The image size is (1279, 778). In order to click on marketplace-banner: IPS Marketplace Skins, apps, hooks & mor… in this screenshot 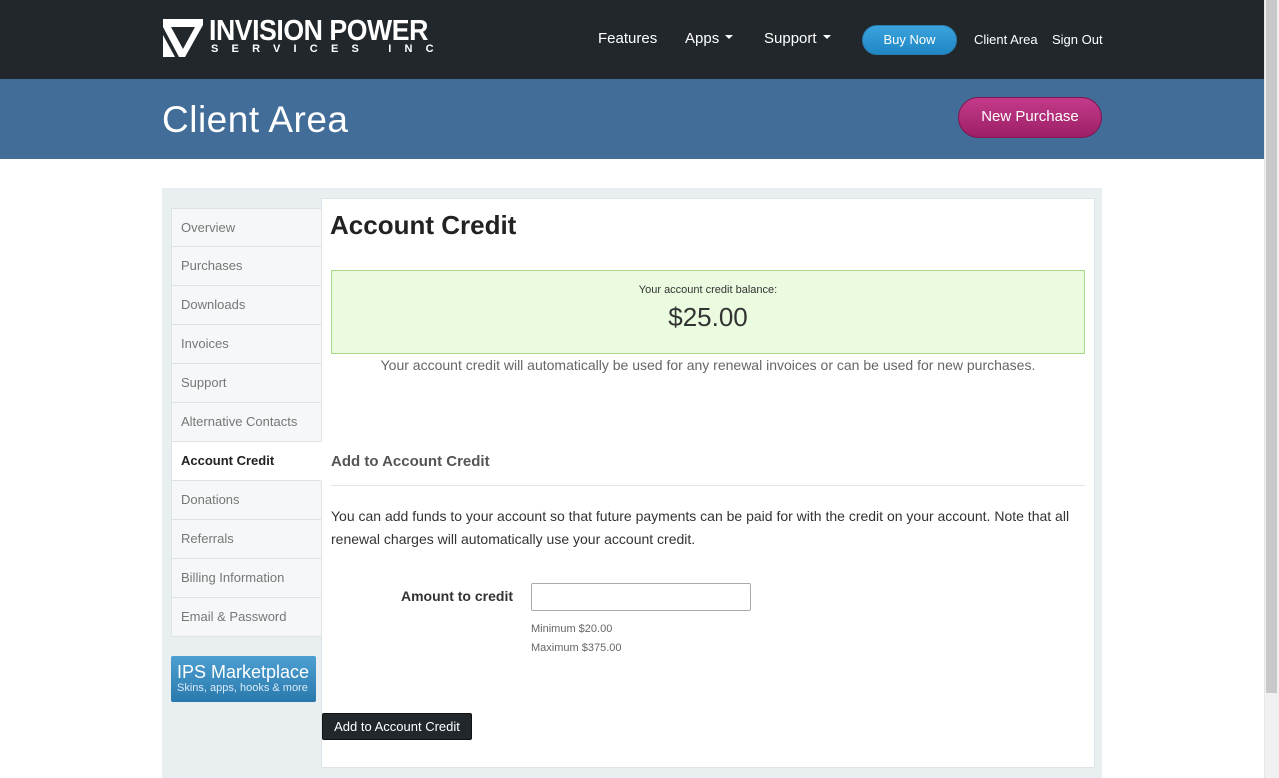, I will do `click(243, 679)`.